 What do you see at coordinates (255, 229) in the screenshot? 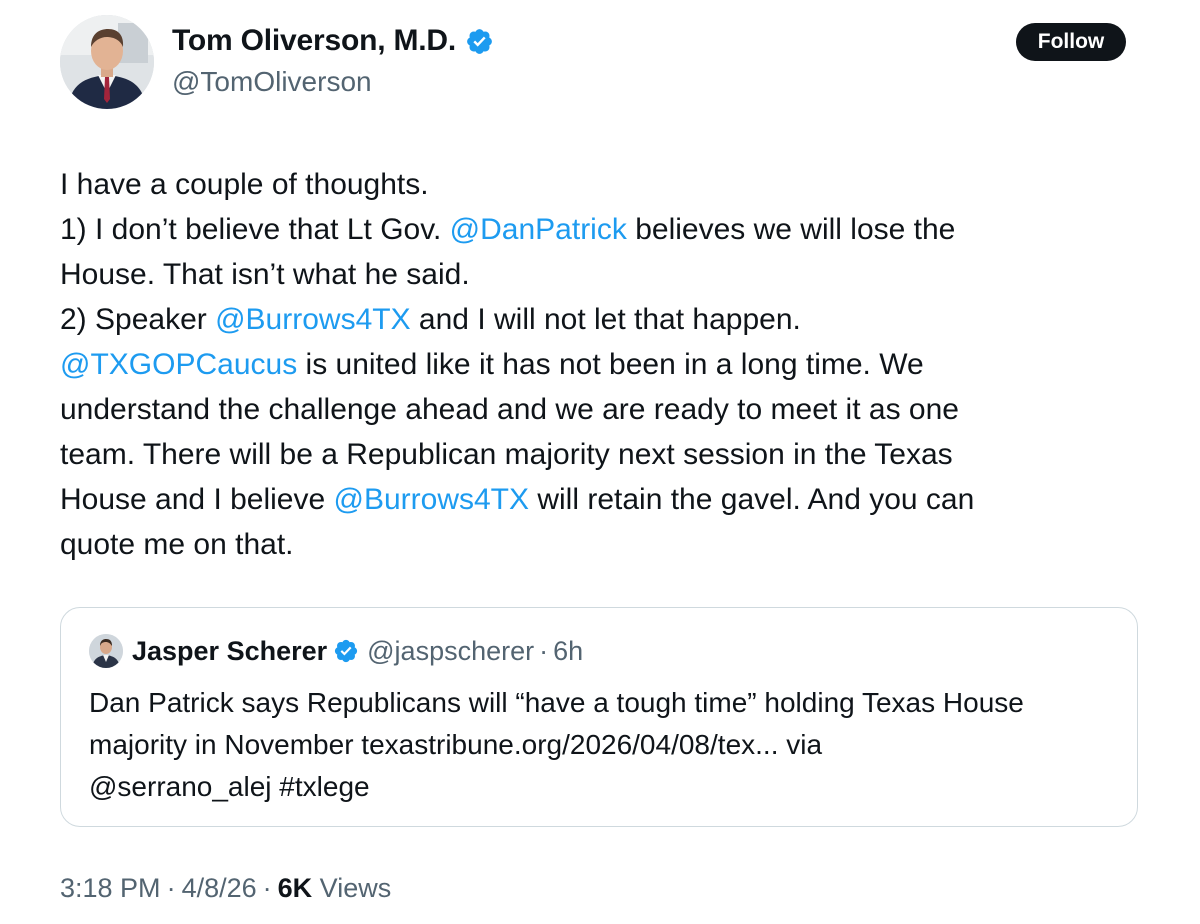
I see `tweet-text-segment: 1) I don’t believe that Lt Gov.` at bounding box center [255, 229].